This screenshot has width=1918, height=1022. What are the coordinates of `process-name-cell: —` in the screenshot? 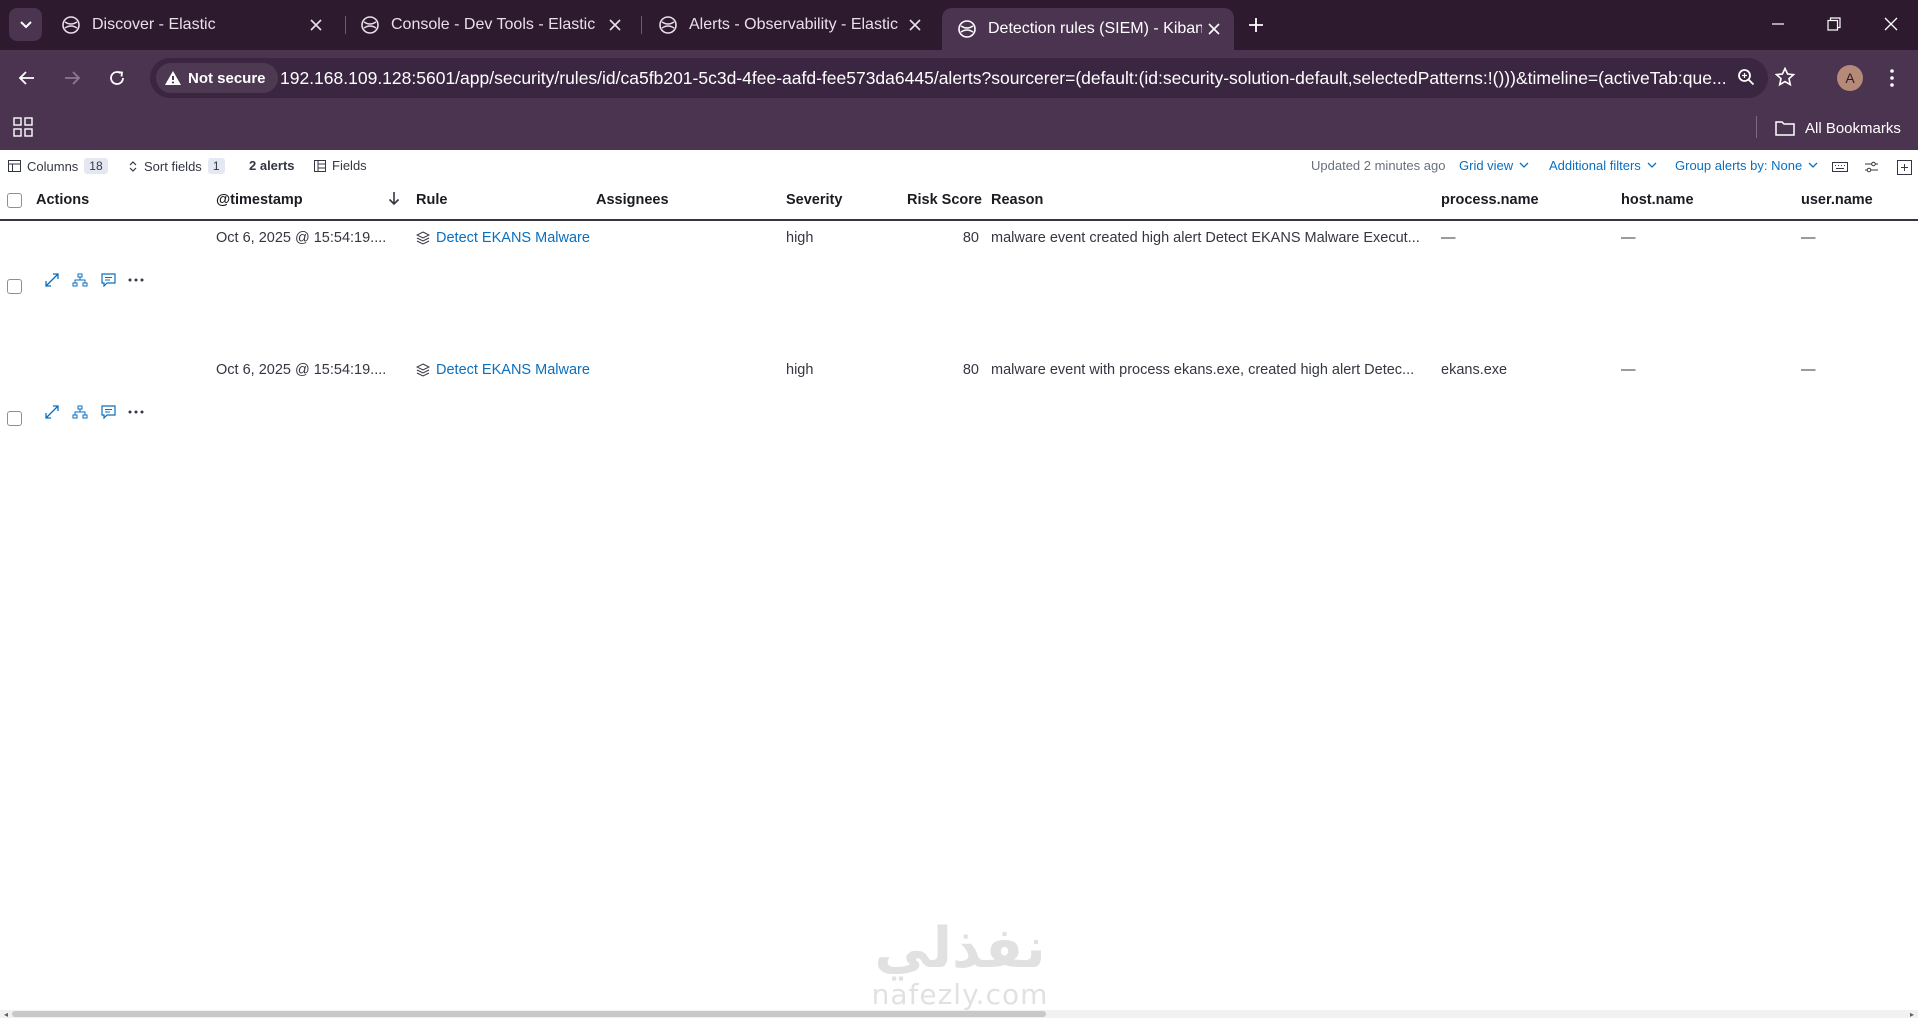 It's located at (1448, 238).